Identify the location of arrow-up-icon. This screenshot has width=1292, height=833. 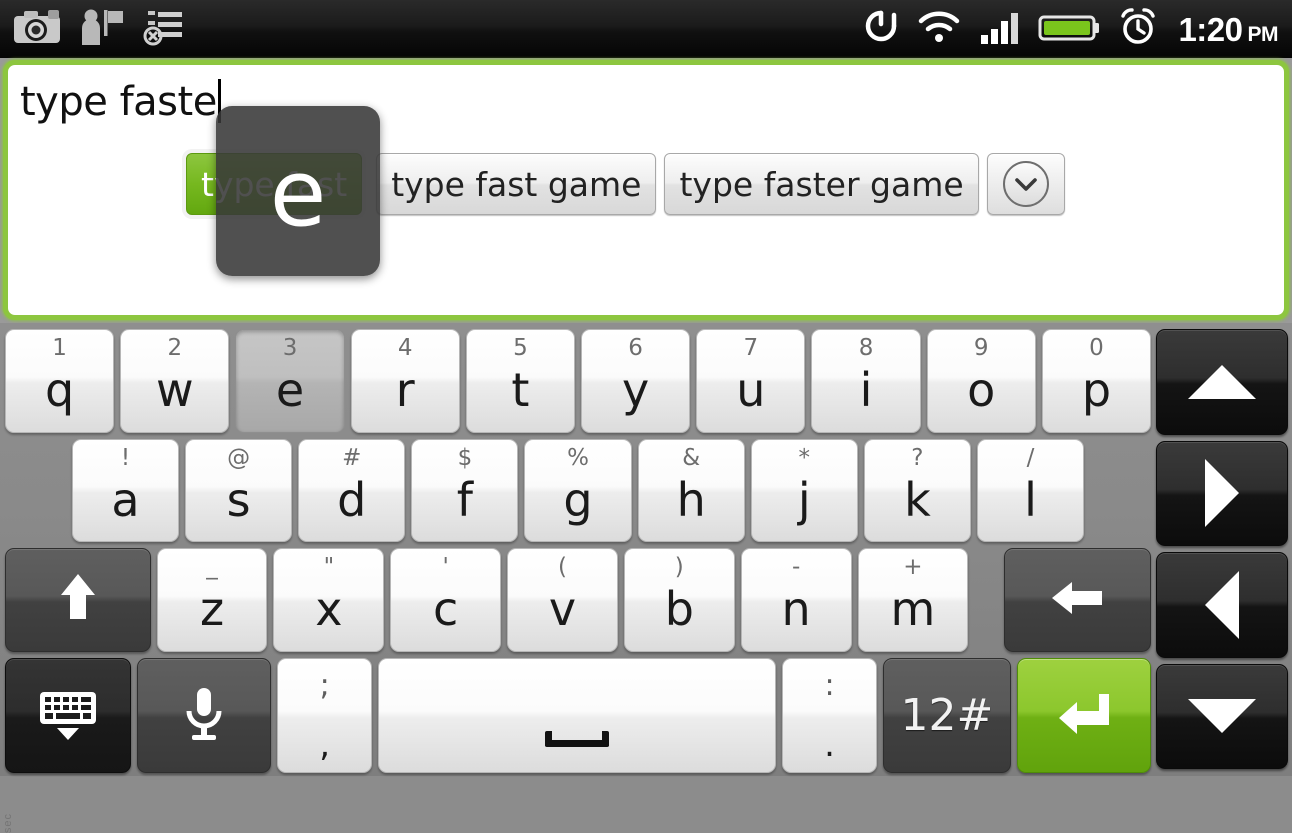
(1222, 381).